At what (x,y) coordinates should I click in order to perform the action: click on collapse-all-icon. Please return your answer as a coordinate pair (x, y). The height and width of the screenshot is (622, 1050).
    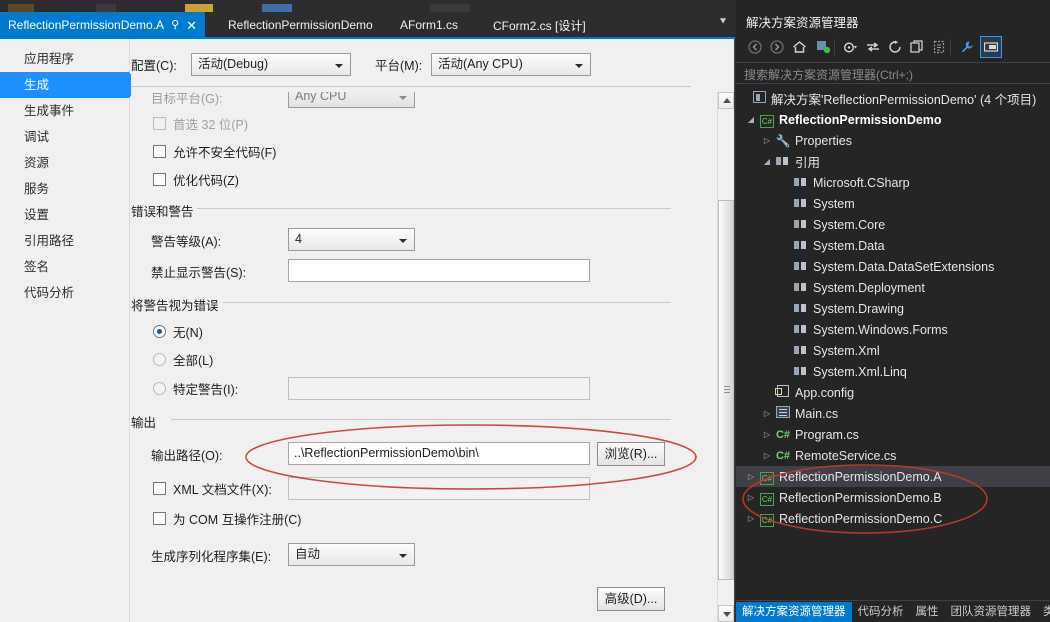
    Looking at the image, I should click on (895, 47).